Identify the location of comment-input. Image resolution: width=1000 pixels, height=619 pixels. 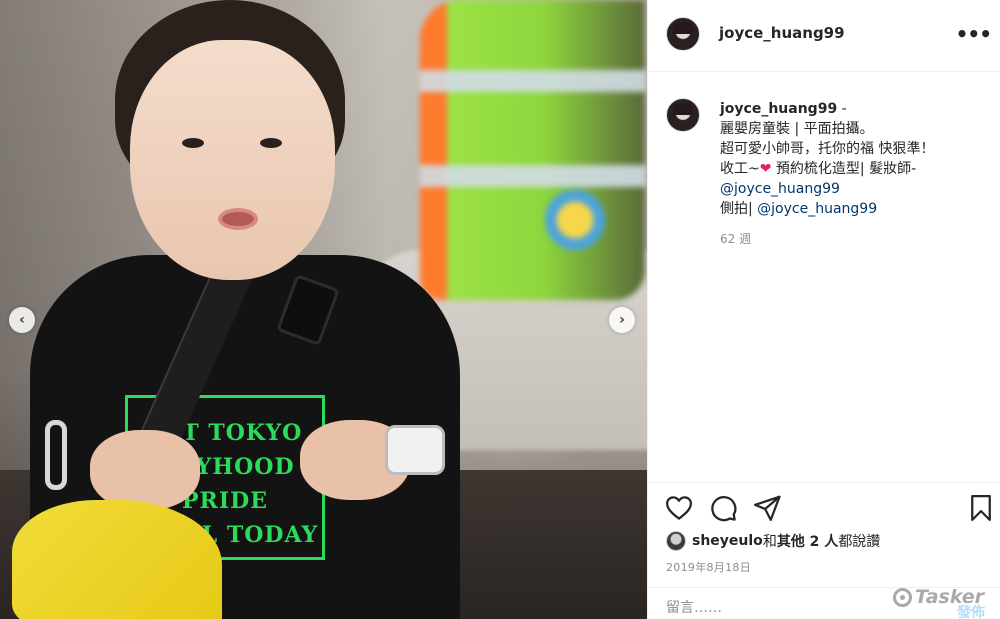
(791, 608).